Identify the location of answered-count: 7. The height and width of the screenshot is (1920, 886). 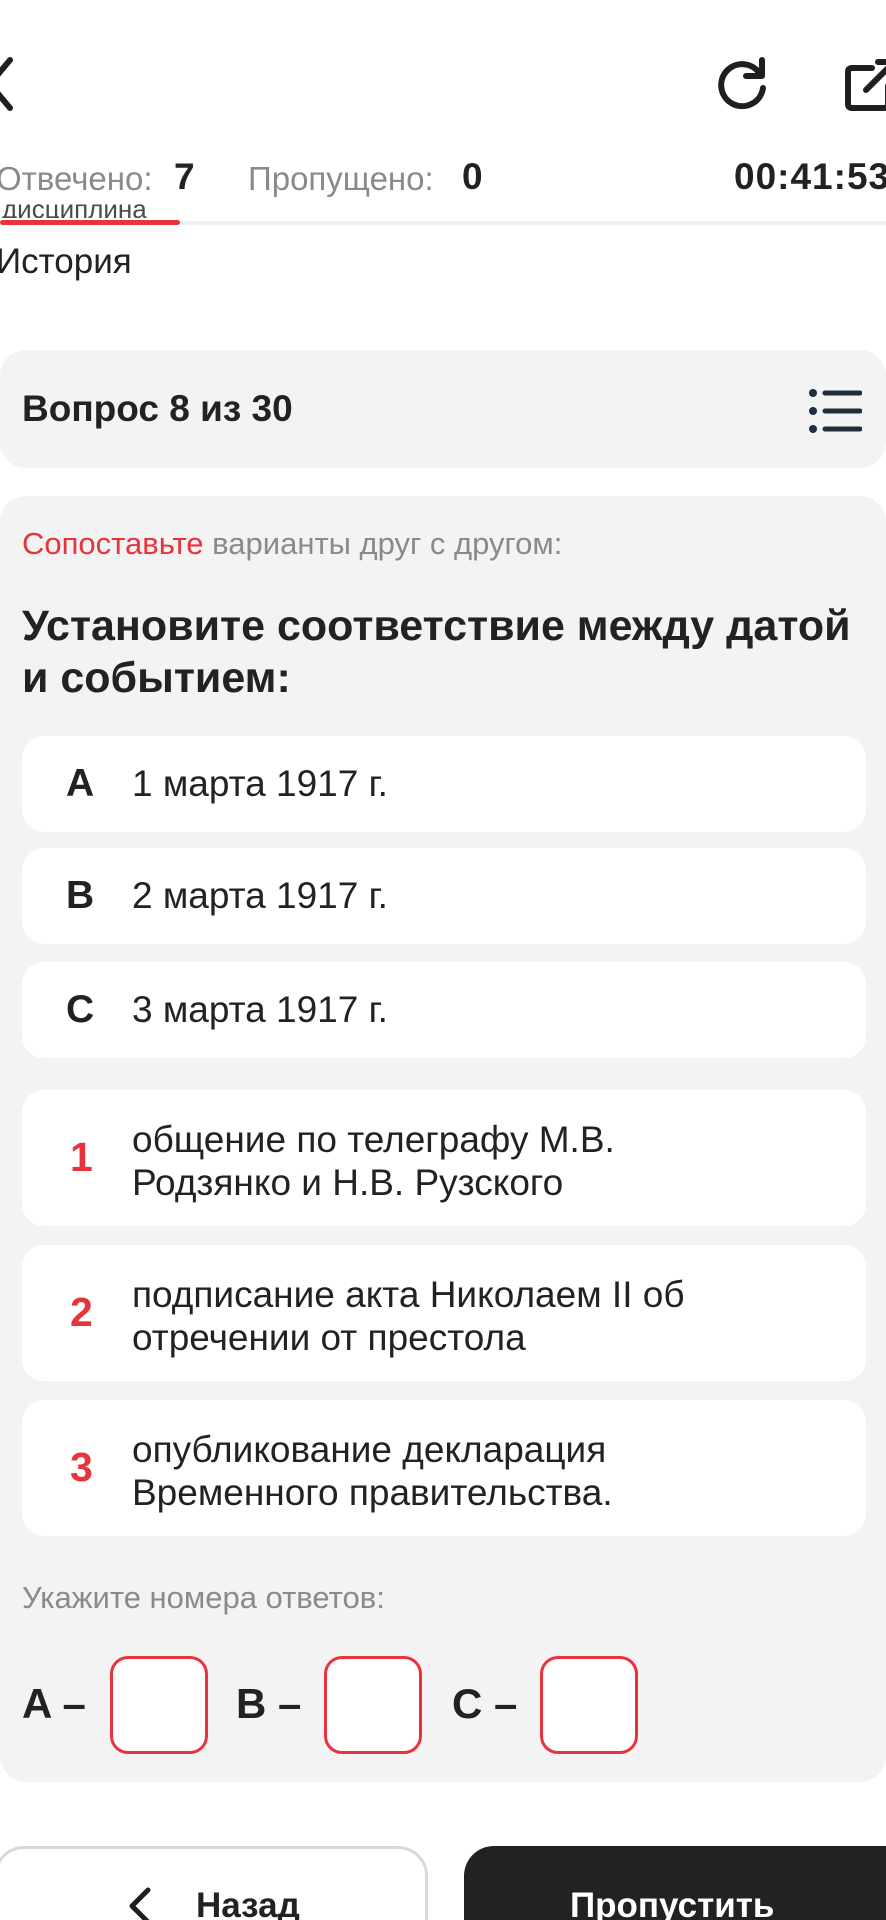
(184, 176).